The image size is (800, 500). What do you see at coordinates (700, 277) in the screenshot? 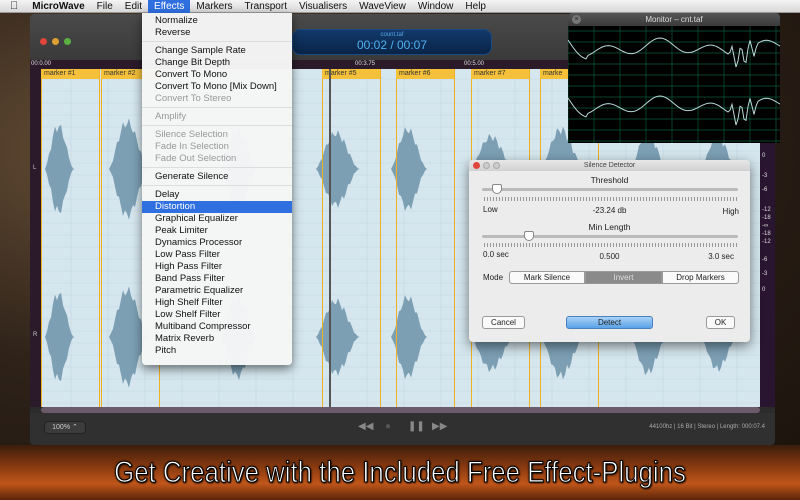
I see `mode-drop-markers: Drop Markers` at bounding box center [700, 277].